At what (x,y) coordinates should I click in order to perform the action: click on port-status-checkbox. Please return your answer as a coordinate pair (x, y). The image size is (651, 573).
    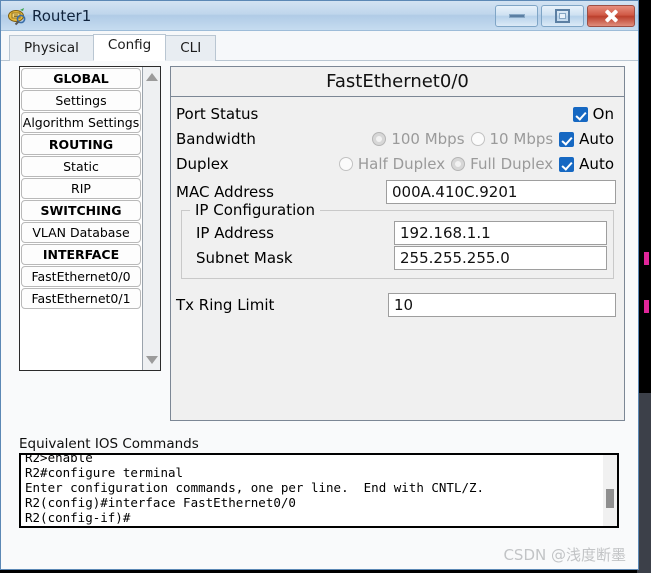
    Looking at the image, I should click on (580, 114).